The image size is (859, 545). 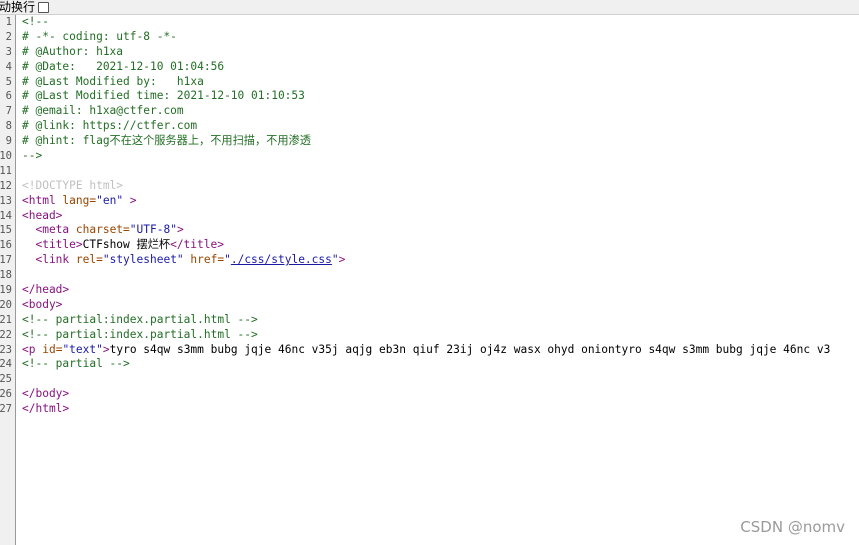 What do you see at coordinates (52, 349) in the screenshot?
I see `attr-name: id=` at bounding box center [52, 349].